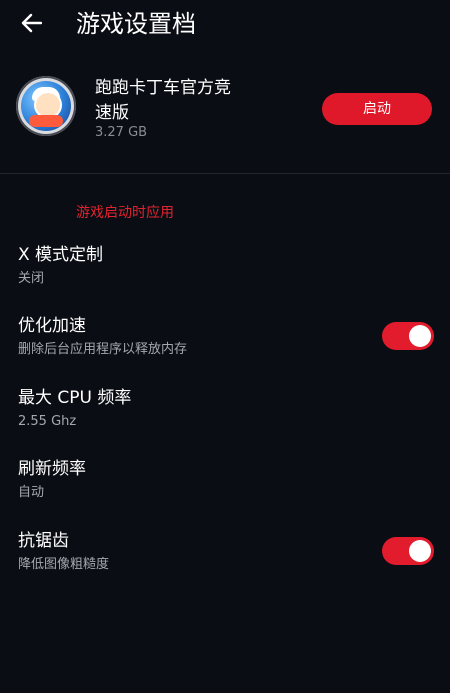 Image resolution: width=450 pixels, height=693 pixels. What do you see at coordinates (43, 541) in the screenshot?
I see `setting-title: 抗锯齿` at bounding box center [43, 541].